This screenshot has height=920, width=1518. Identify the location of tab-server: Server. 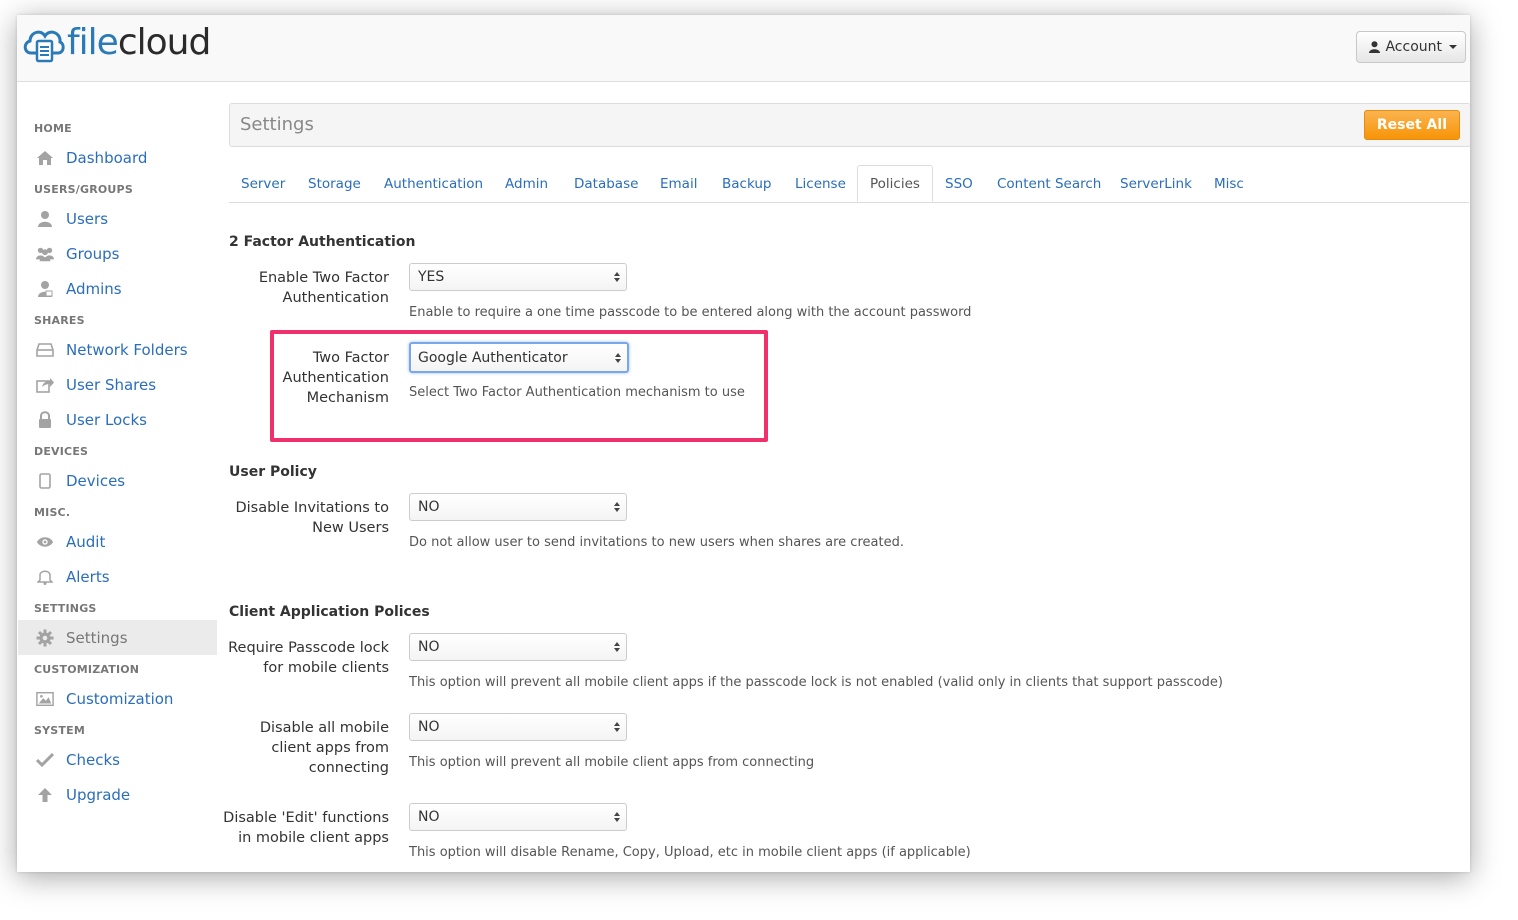
(263, 183).